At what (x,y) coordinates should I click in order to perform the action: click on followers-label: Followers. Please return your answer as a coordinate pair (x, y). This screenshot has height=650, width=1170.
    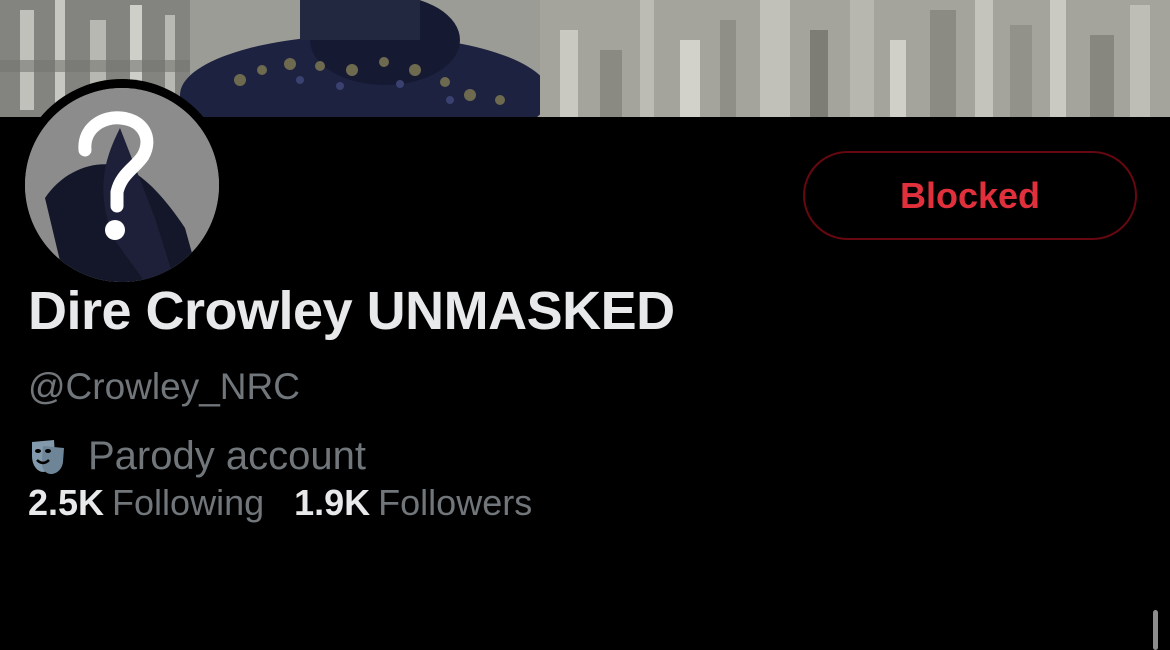
    Looking at the image, I should click on (455, 502).